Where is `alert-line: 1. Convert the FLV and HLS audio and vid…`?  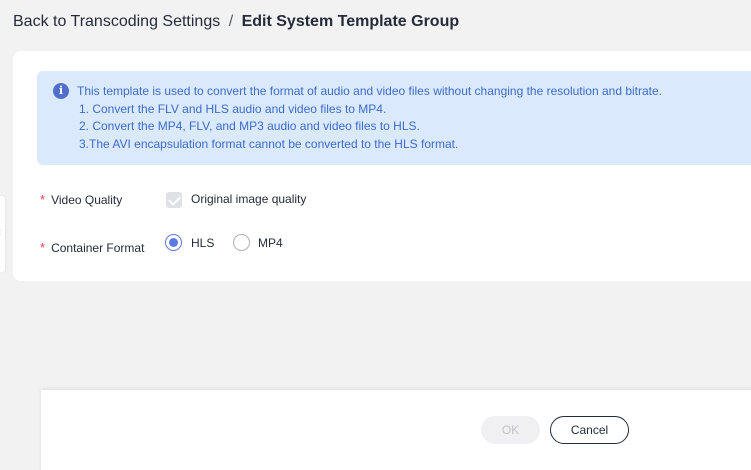
alert-line: 1. Convert the FLV and HLS audio and vid… is located at coordinates (233, 108).